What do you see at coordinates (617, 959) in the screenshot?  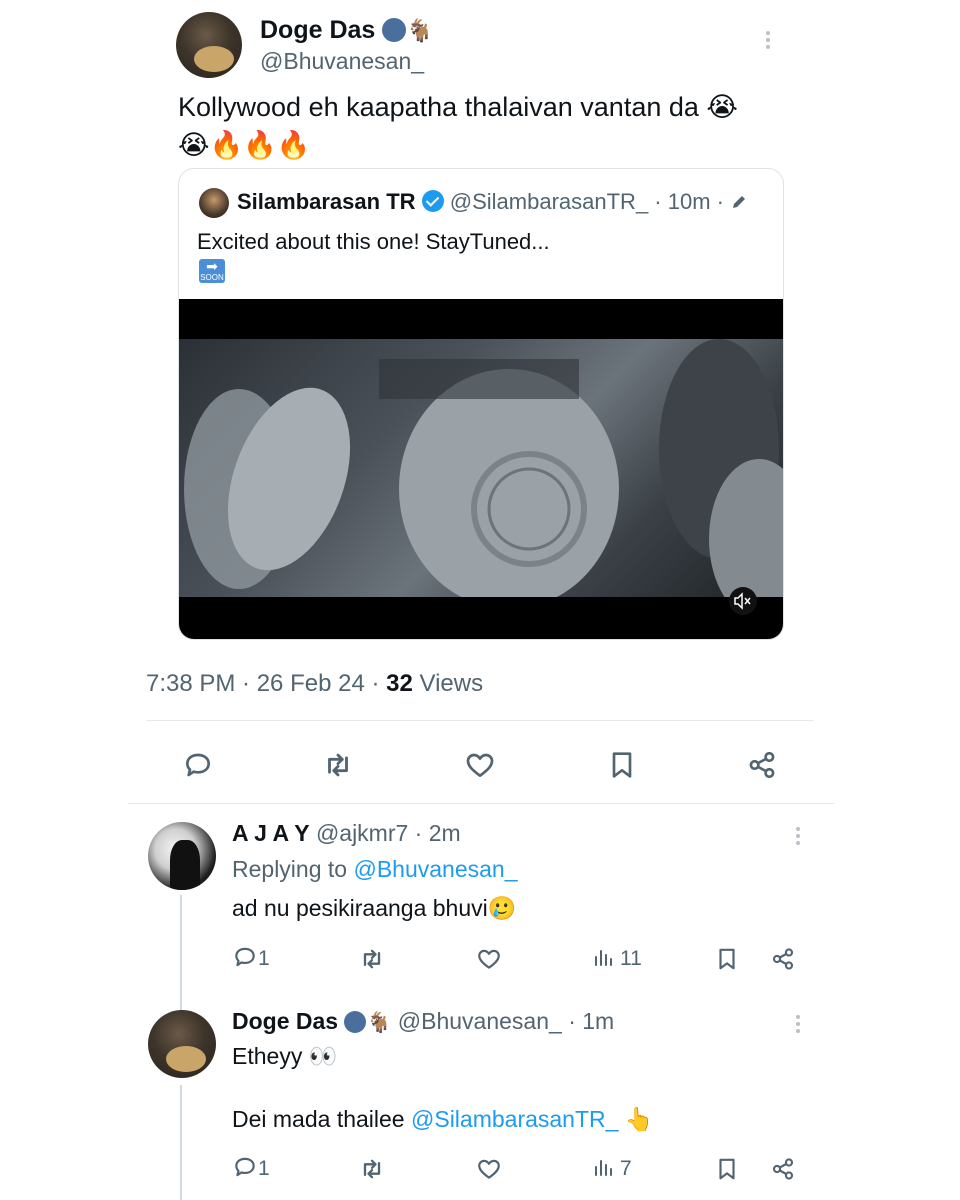 I see `views-button: 11` at bounding box center [617, 959].